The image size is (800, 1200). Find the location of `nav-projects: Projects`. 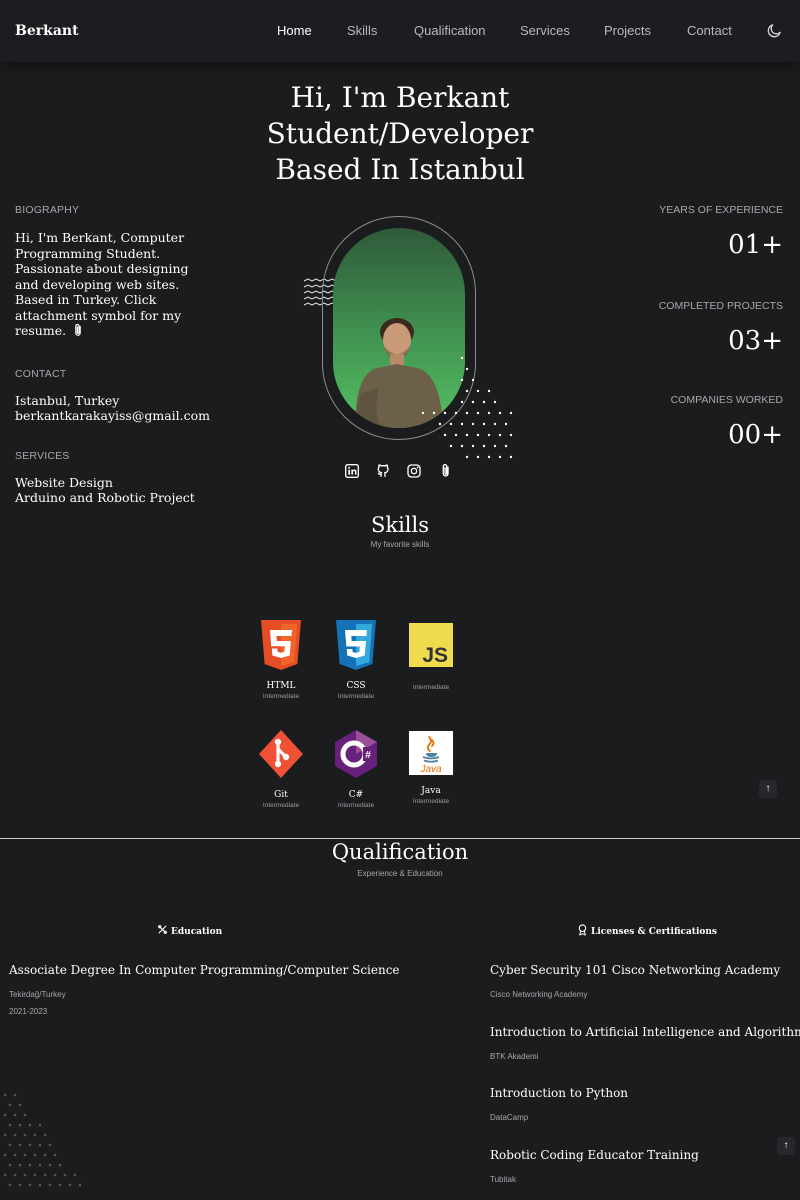

nav-projects: Projects is located at coordinates (627, 30).